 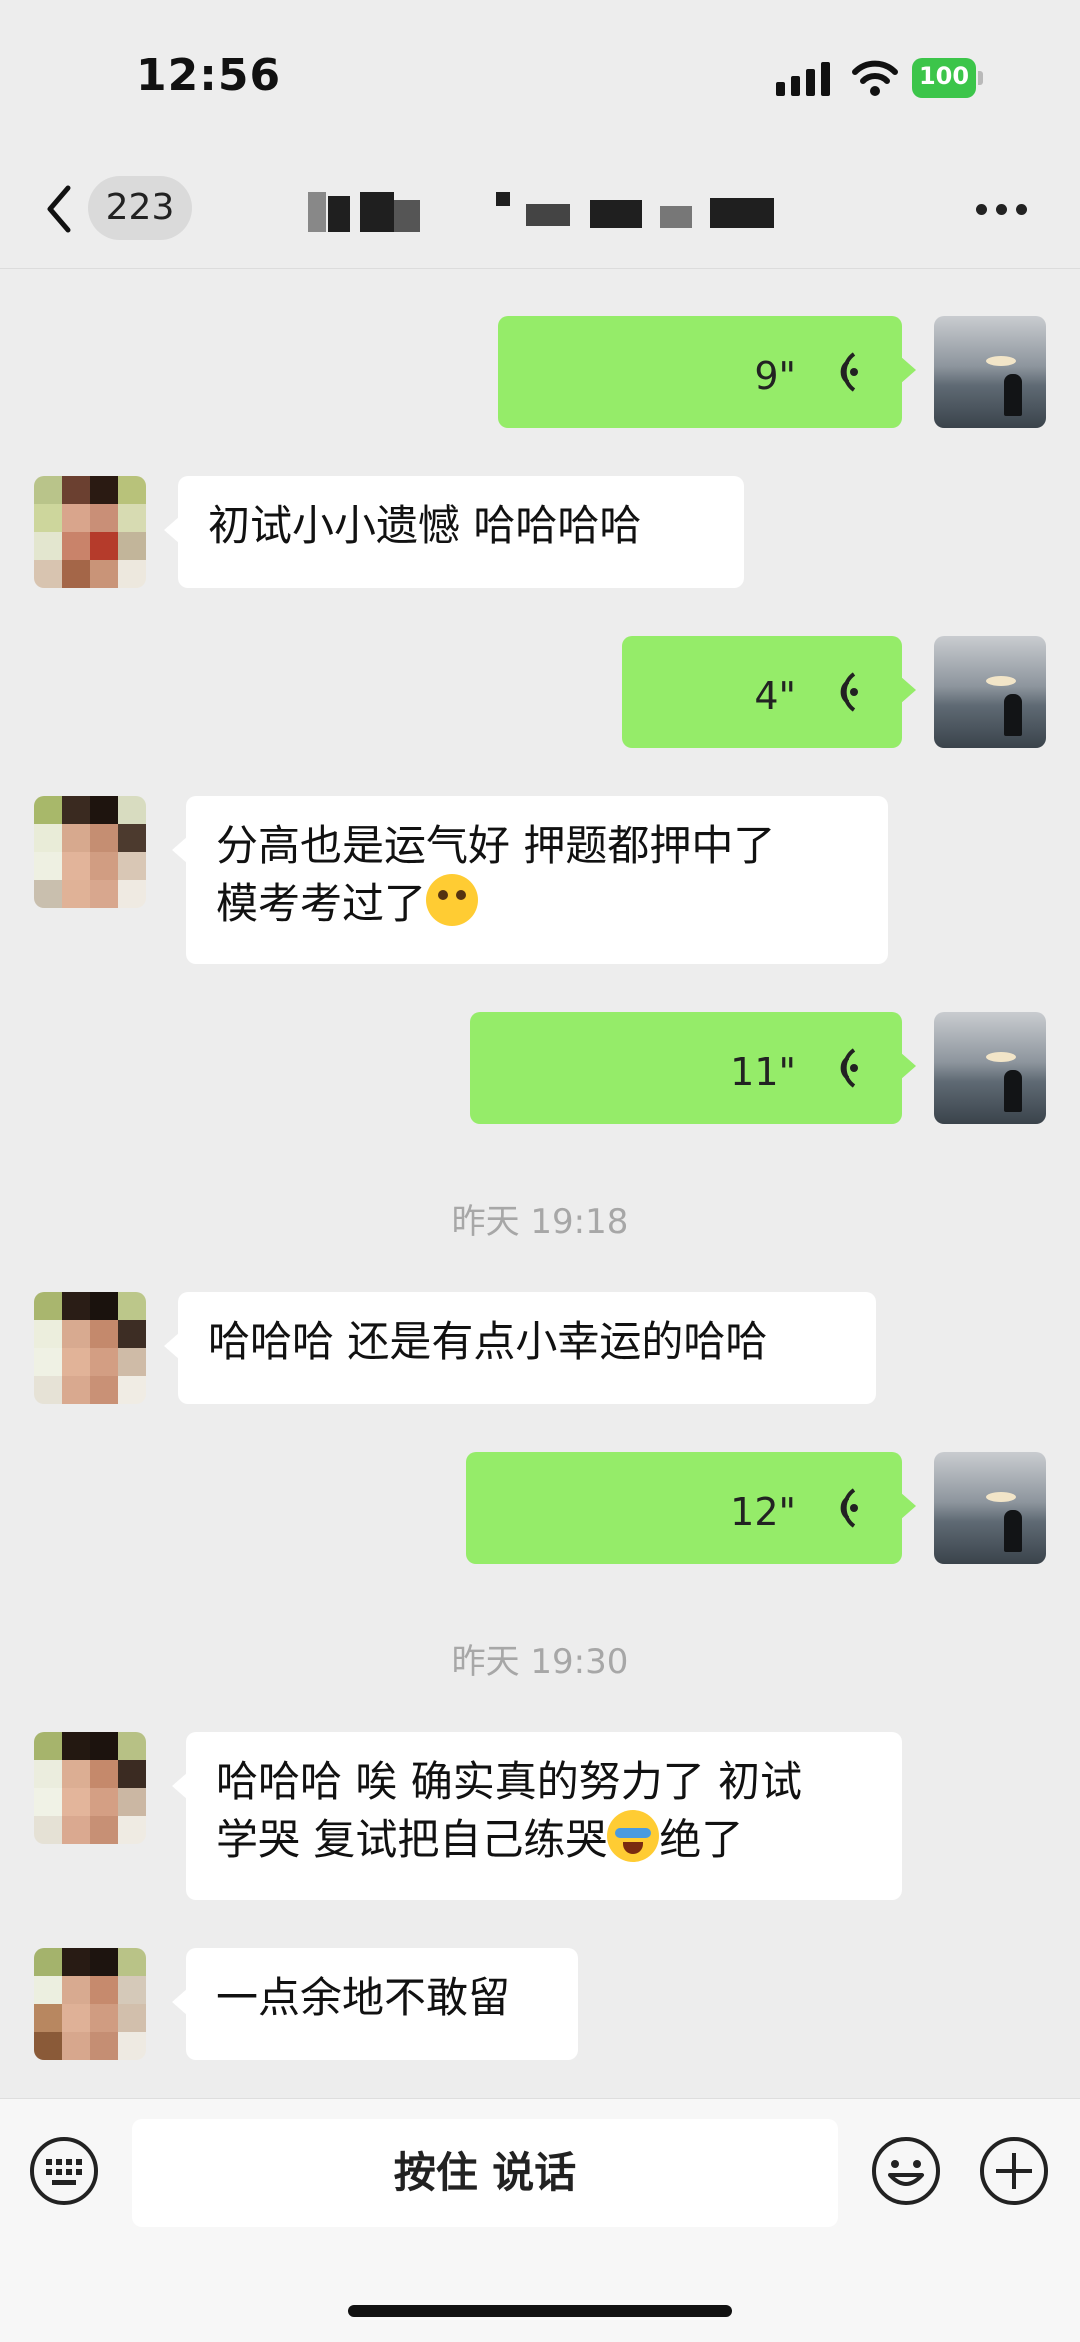 I want to click on message-text: 绝了, so click(x=701, y=1839).